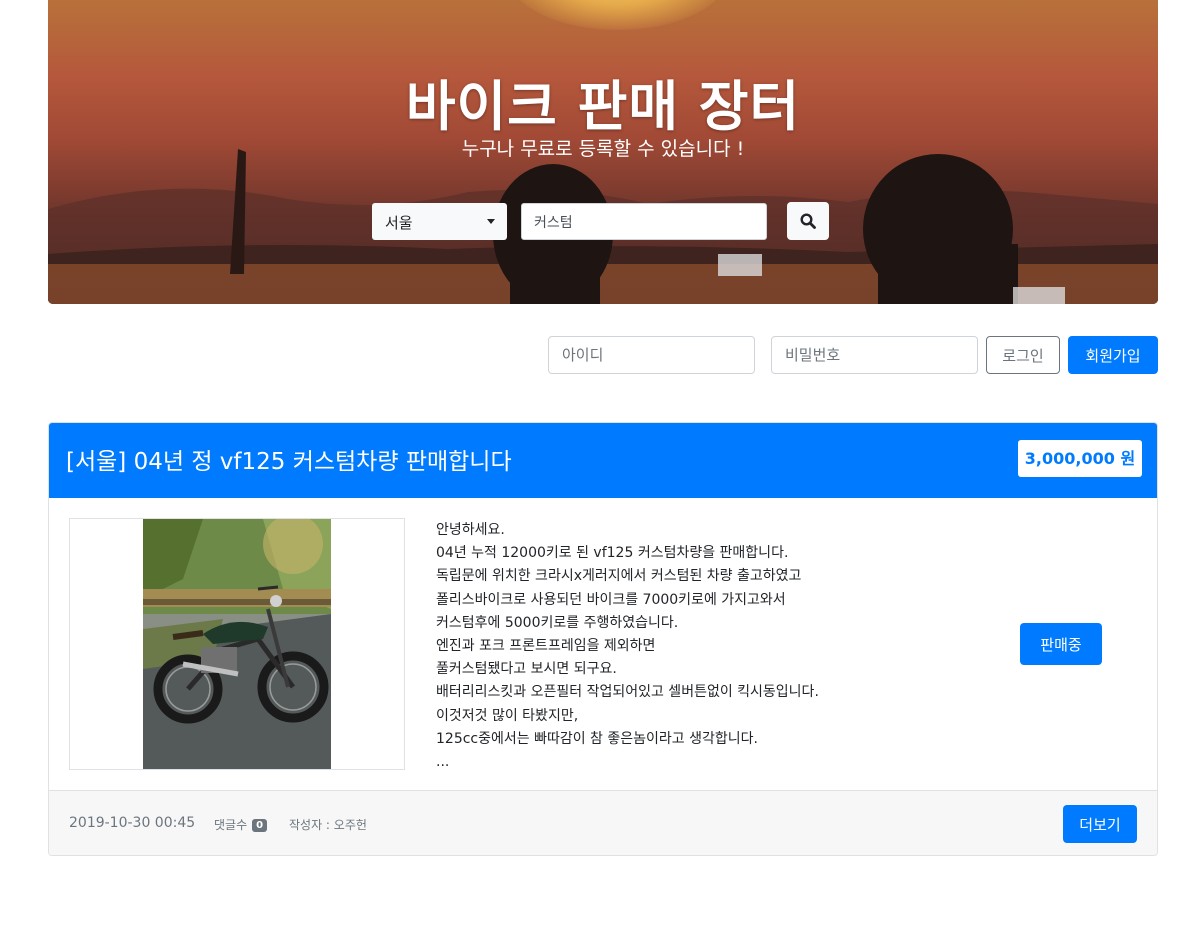  Describe the element at coordinates (289, 459) in the screenshot. I see `listing-title: [서울] 04년 정 vf125 커스텀차량 판매합니다` at that location.